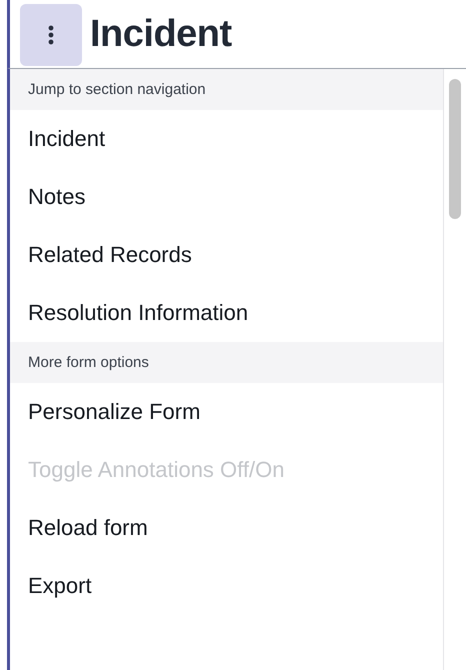  Describe the element at coordinates (161, 34) in the screenshot. I see `form-title: Incident` at that location.